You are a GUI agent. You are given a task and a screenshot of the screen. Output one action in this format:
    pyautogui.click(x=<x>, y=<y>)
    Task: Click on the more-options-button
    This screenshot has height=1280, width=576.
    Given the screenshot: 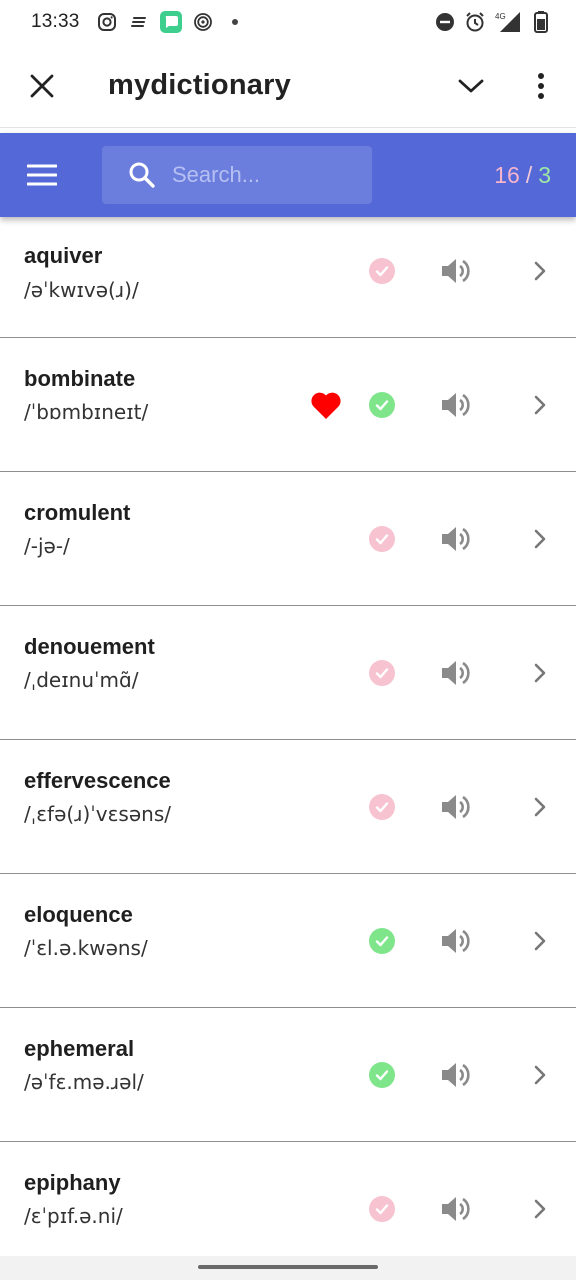 What is the action you would take?
    pyautogui.click(x=541, y=86)
    